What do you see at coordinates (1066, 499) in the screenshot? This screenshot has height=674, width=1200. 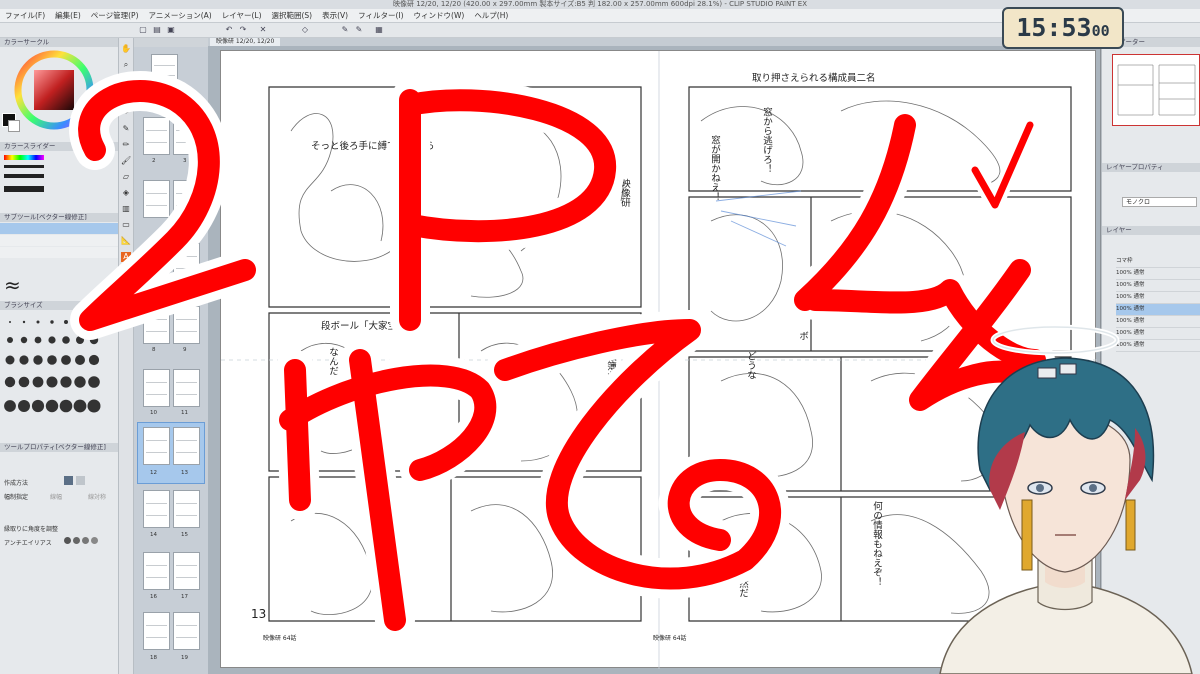 I see `avatar` at bounding box center [1066, 499].